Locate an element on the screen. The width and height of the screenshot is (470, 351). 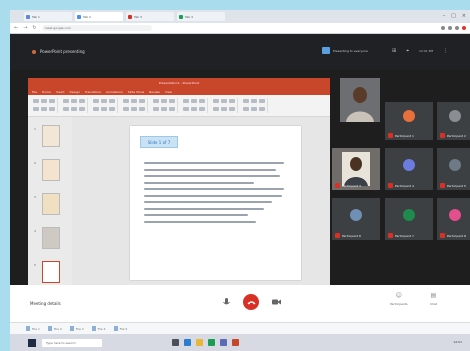
slide-number: 3 is located at coordinates (35, 197).